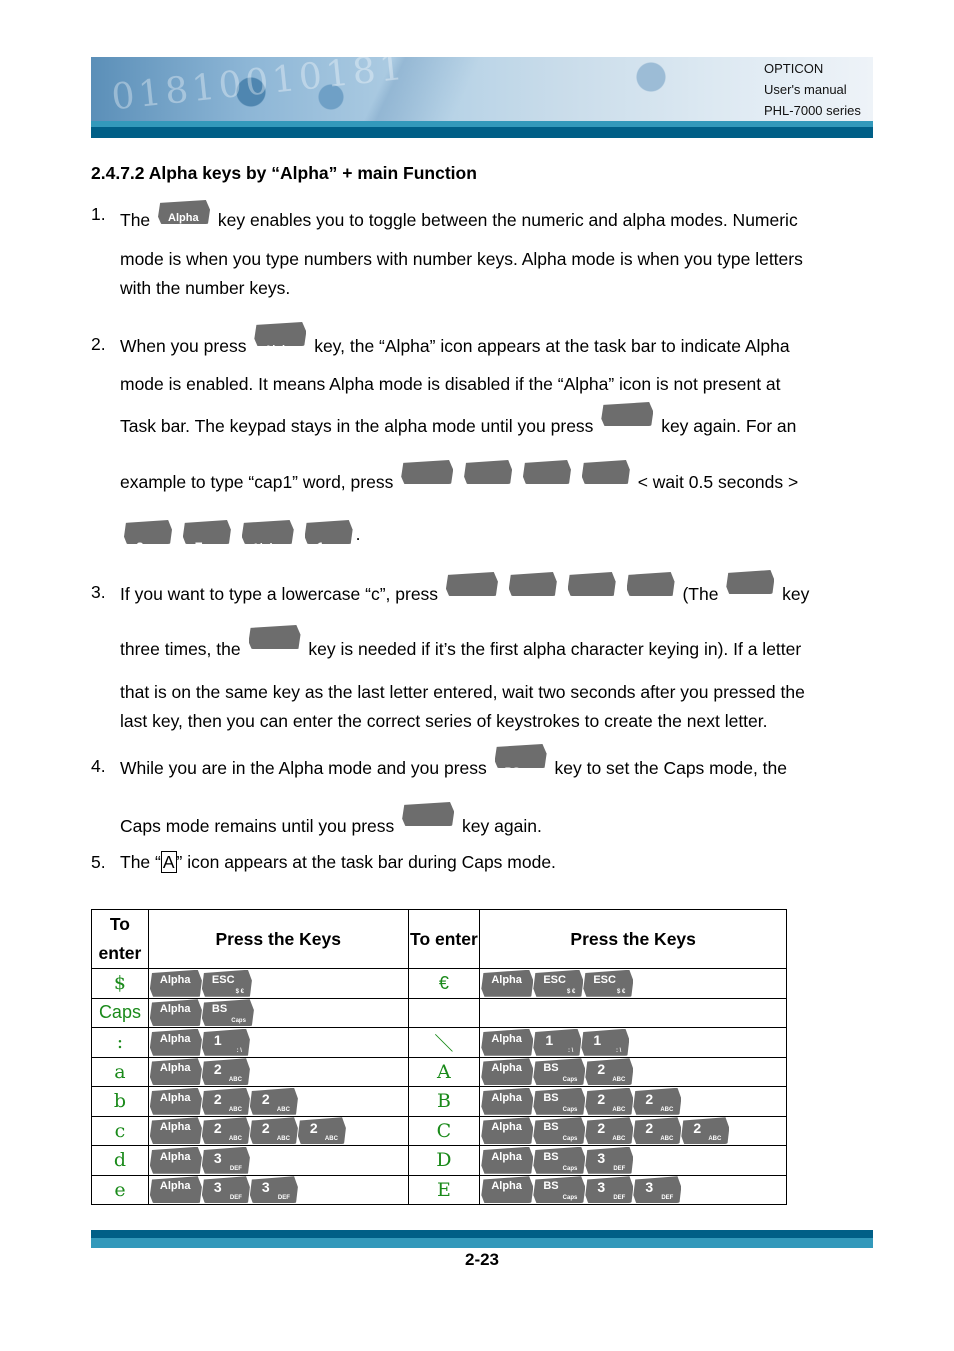  What do you see at coordinates (226, 983) in the screenshot?
I see `esc-key-icon: ESC $ €` at bounding box center [226, 983].